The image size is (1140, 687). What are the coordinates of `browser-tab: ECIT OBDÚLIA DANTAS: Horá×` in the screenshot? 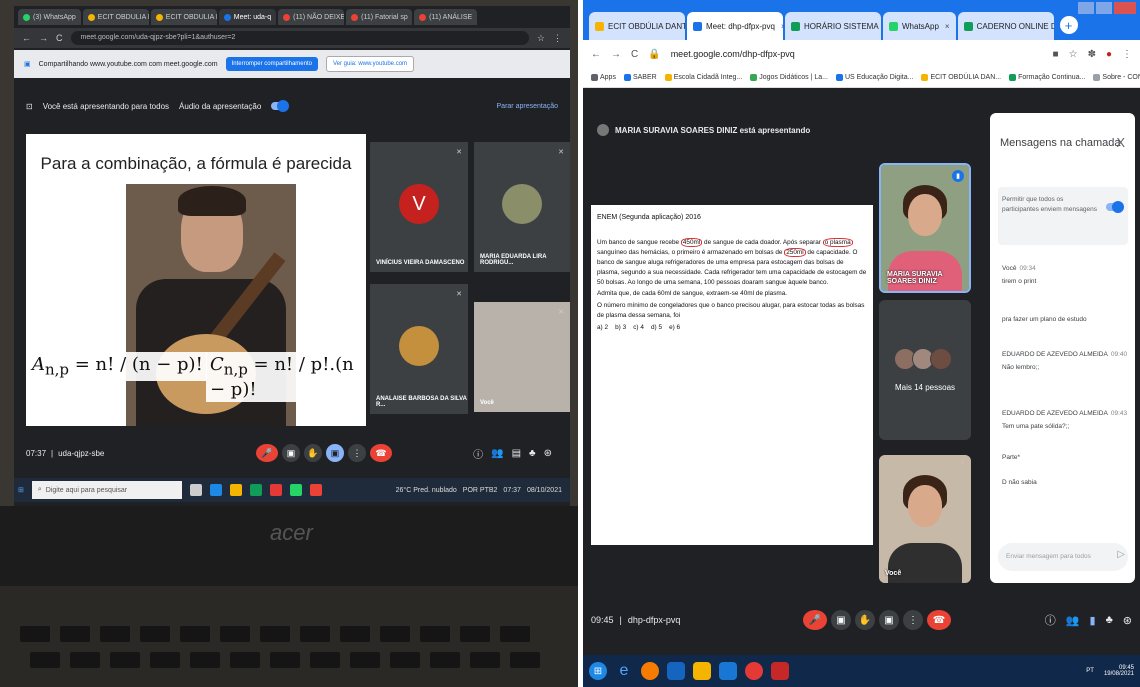 It's located at (637, 26).